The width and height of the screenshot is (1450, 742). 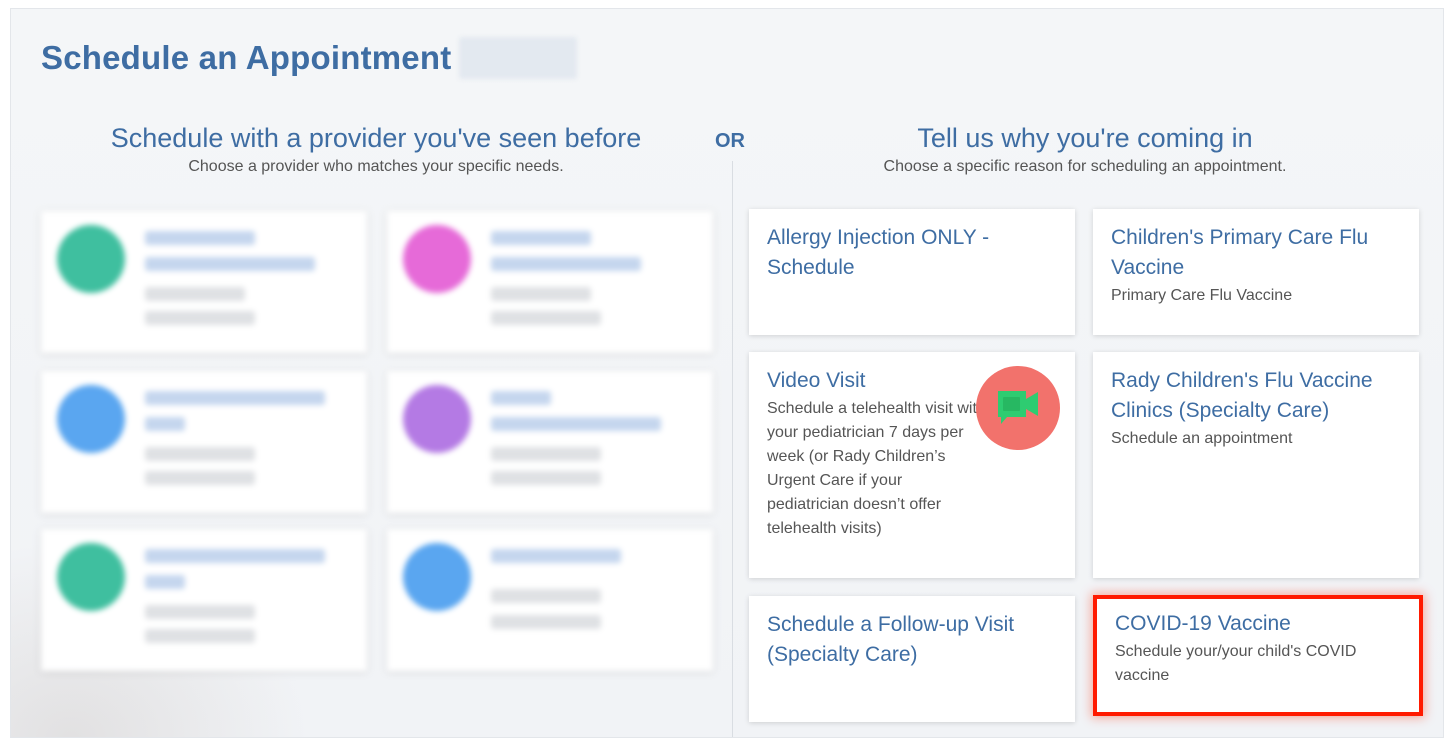 What do you see at coordinates (246, 57) in the screenshot?
I see `page-title: Schedule an Appointment` at bounding box center [246, 57].